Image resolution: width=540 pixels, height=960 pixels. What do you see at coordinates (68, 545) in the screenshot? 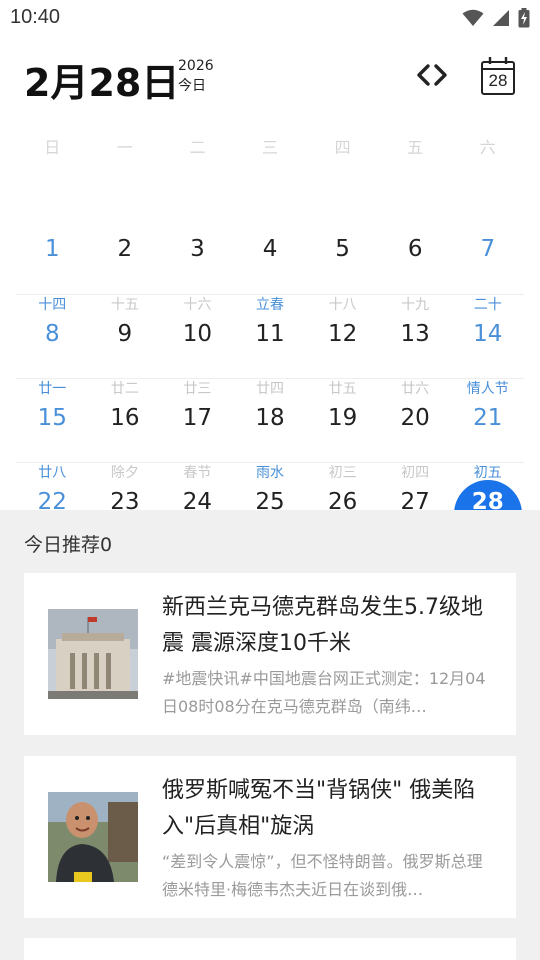
I see `feed-title: 今日推荐0` at bounding box center [68, 545].